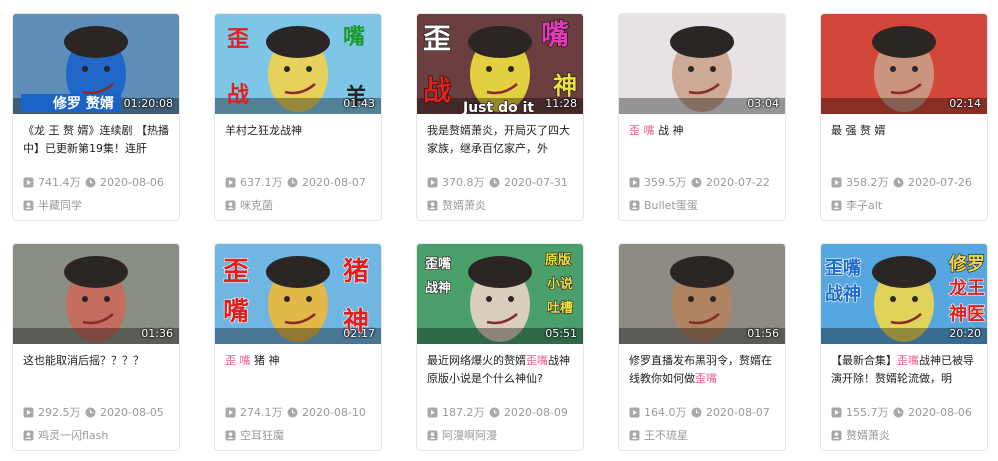  I want to click on uploader: 半藏同学, so click(52, 205).